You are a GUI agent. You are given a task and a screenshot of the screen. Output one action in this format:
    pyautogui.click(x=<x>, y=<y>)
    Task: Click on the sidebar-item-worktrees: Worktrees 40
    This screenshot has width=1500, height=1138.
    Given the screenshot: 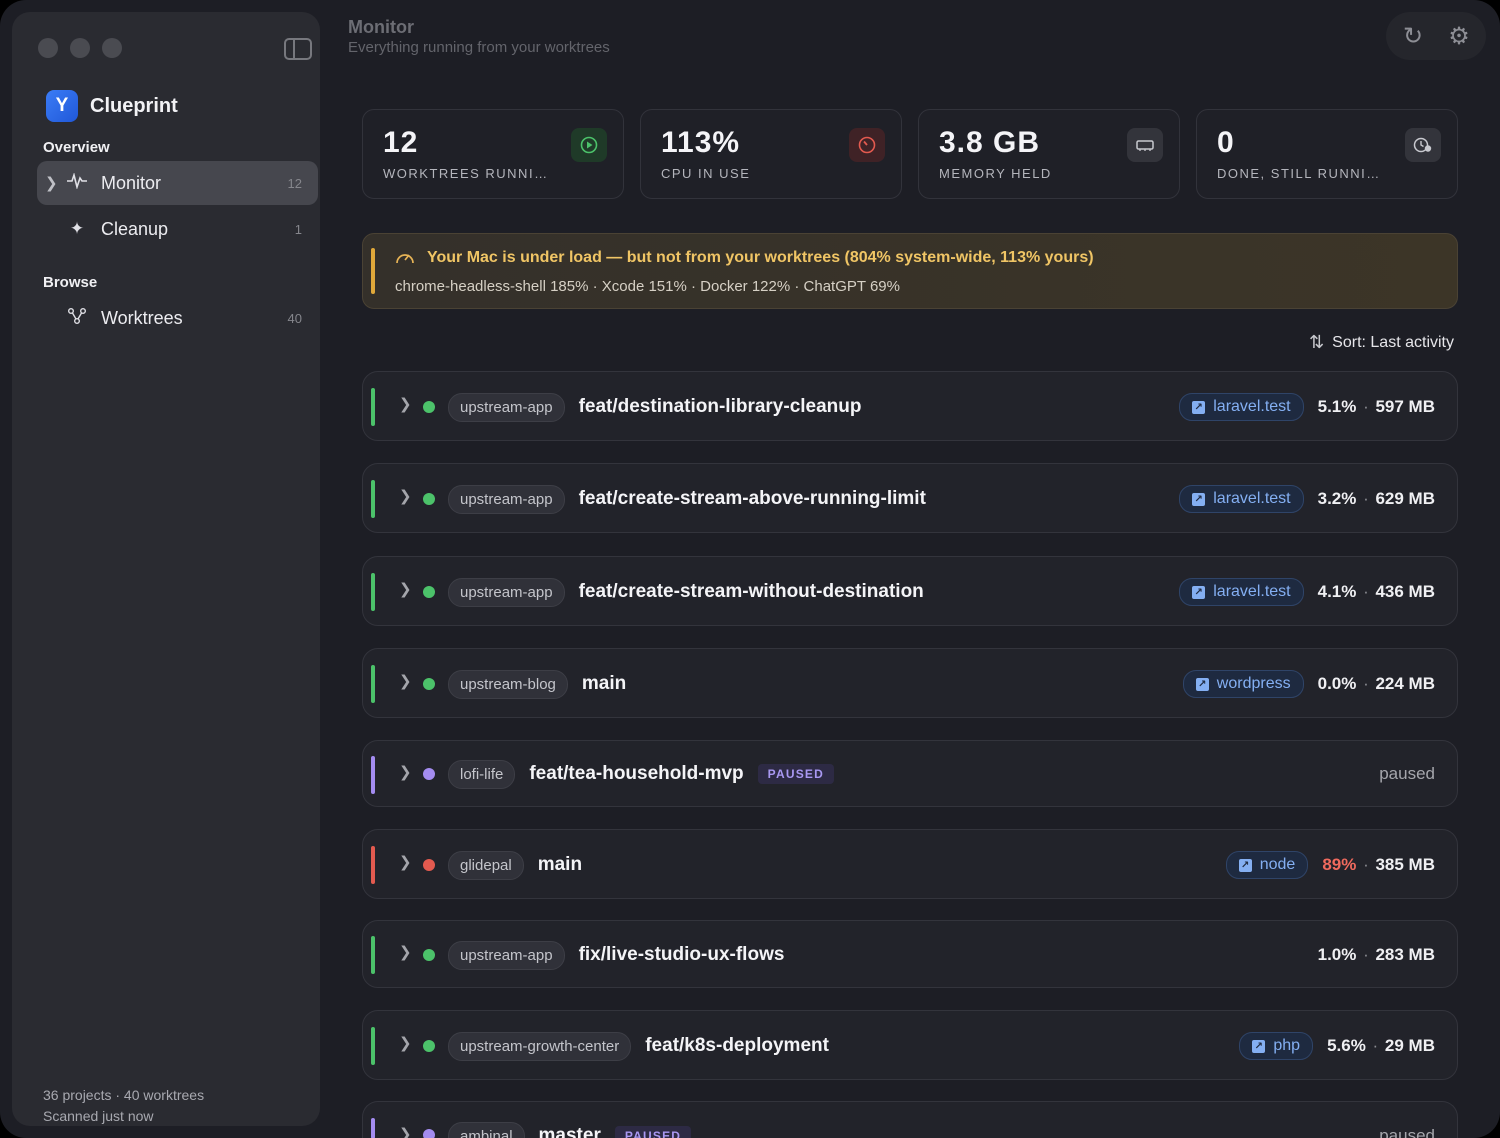 What is the action you would take?
    pyautogui.click(x=177, y=318)
    